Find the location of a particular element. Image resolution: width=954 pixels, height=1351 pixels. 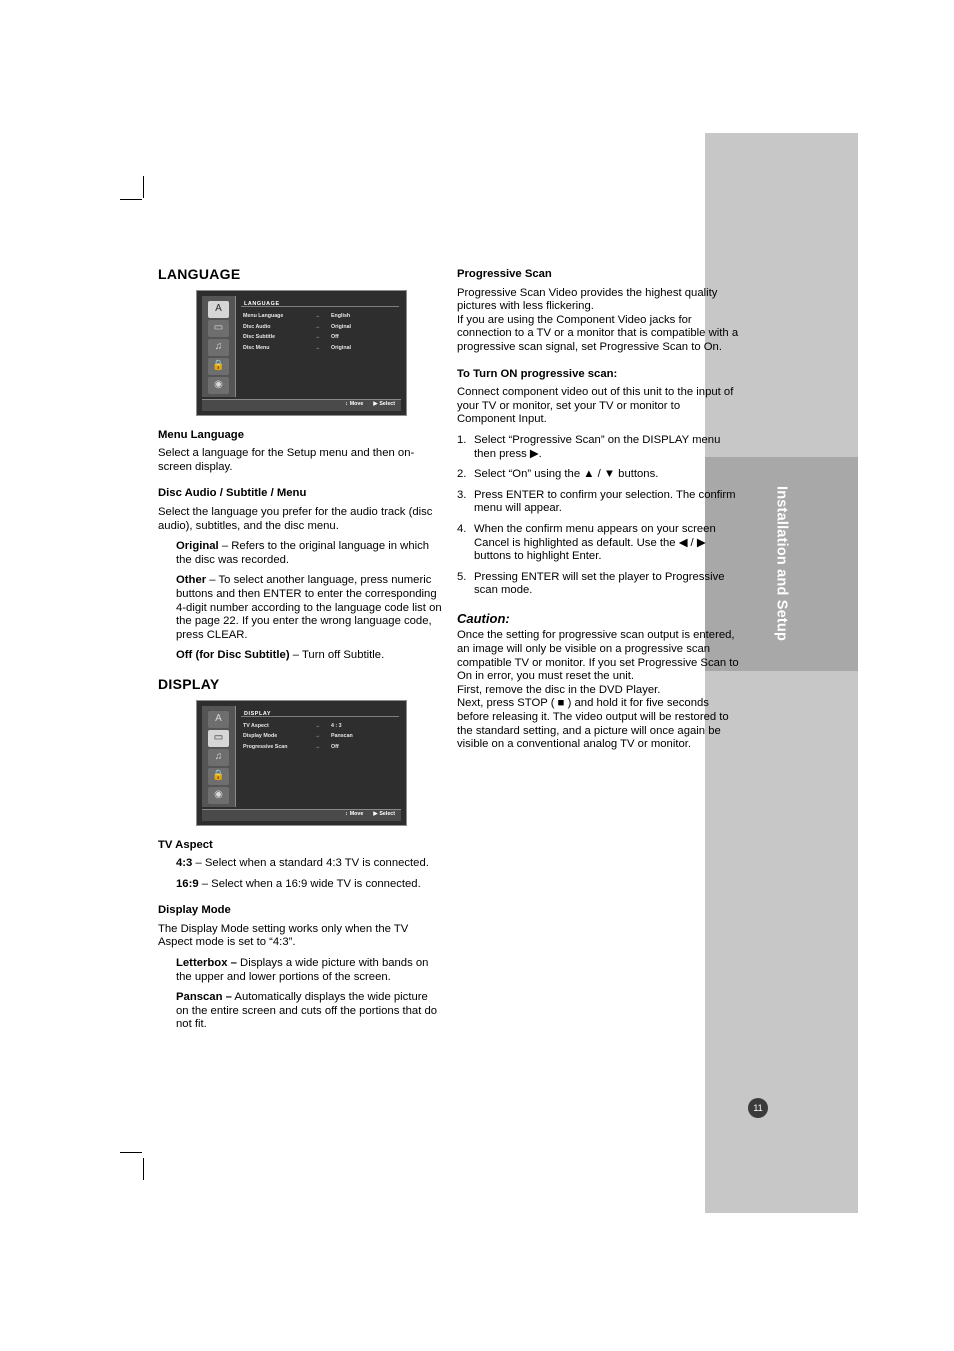

step-number: 2. is located at coordinates (462, 474).